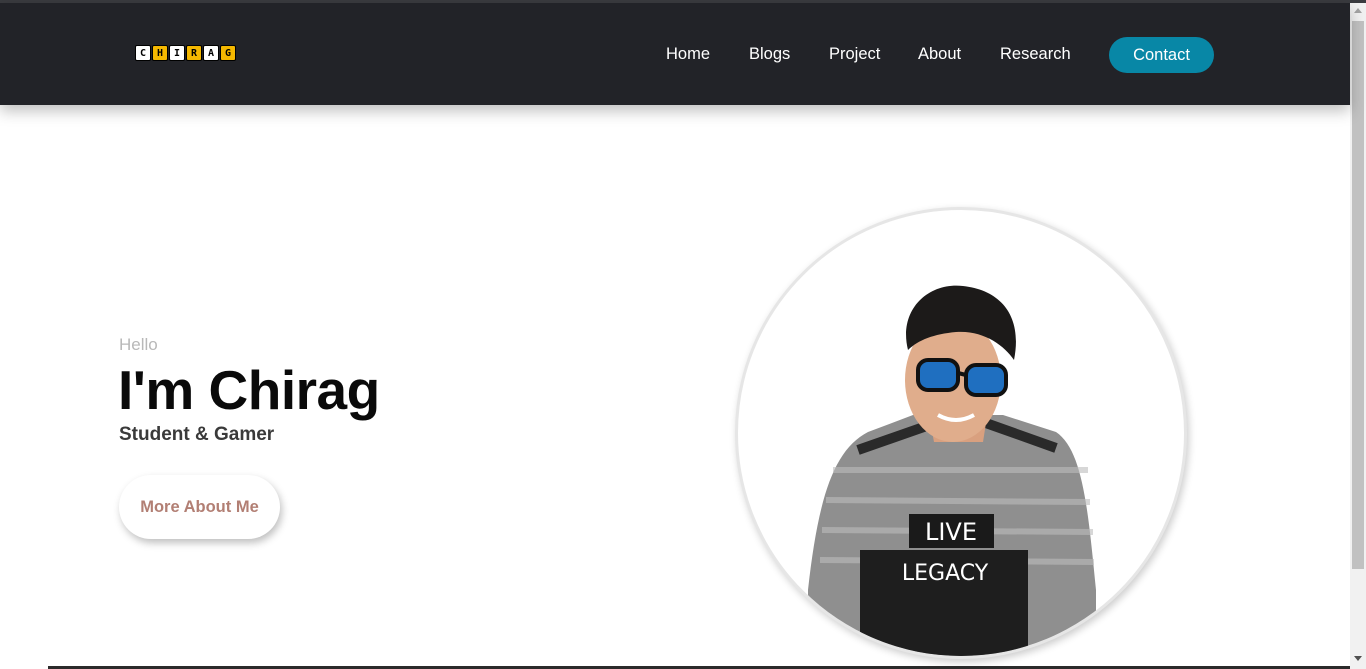 This screenshot has height=669, width=1366. I want to click on scrollbar-thumb, so click(1358, 295).